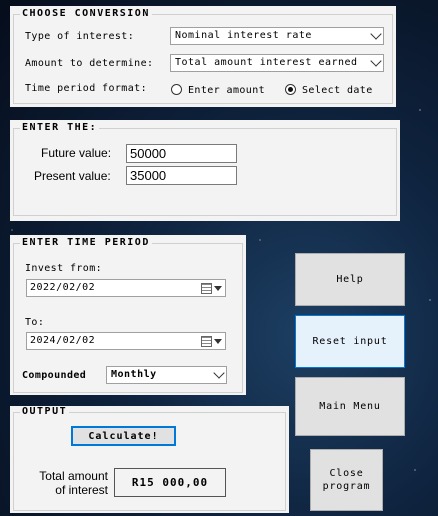  What do you see at coordinates (35, 322) in the screenshot?
I see `to-label: To:` at bounding box center [35, 322].